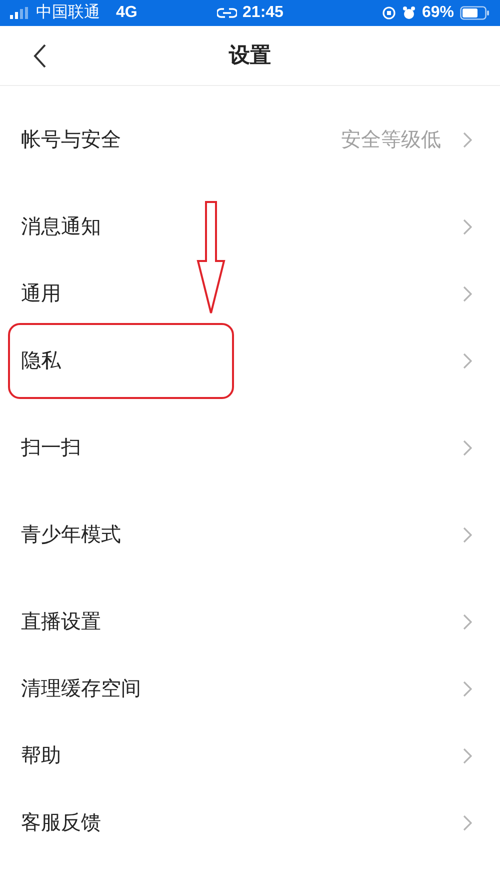  I want to click on row-label: 帐号与安全, so click(71, 140).